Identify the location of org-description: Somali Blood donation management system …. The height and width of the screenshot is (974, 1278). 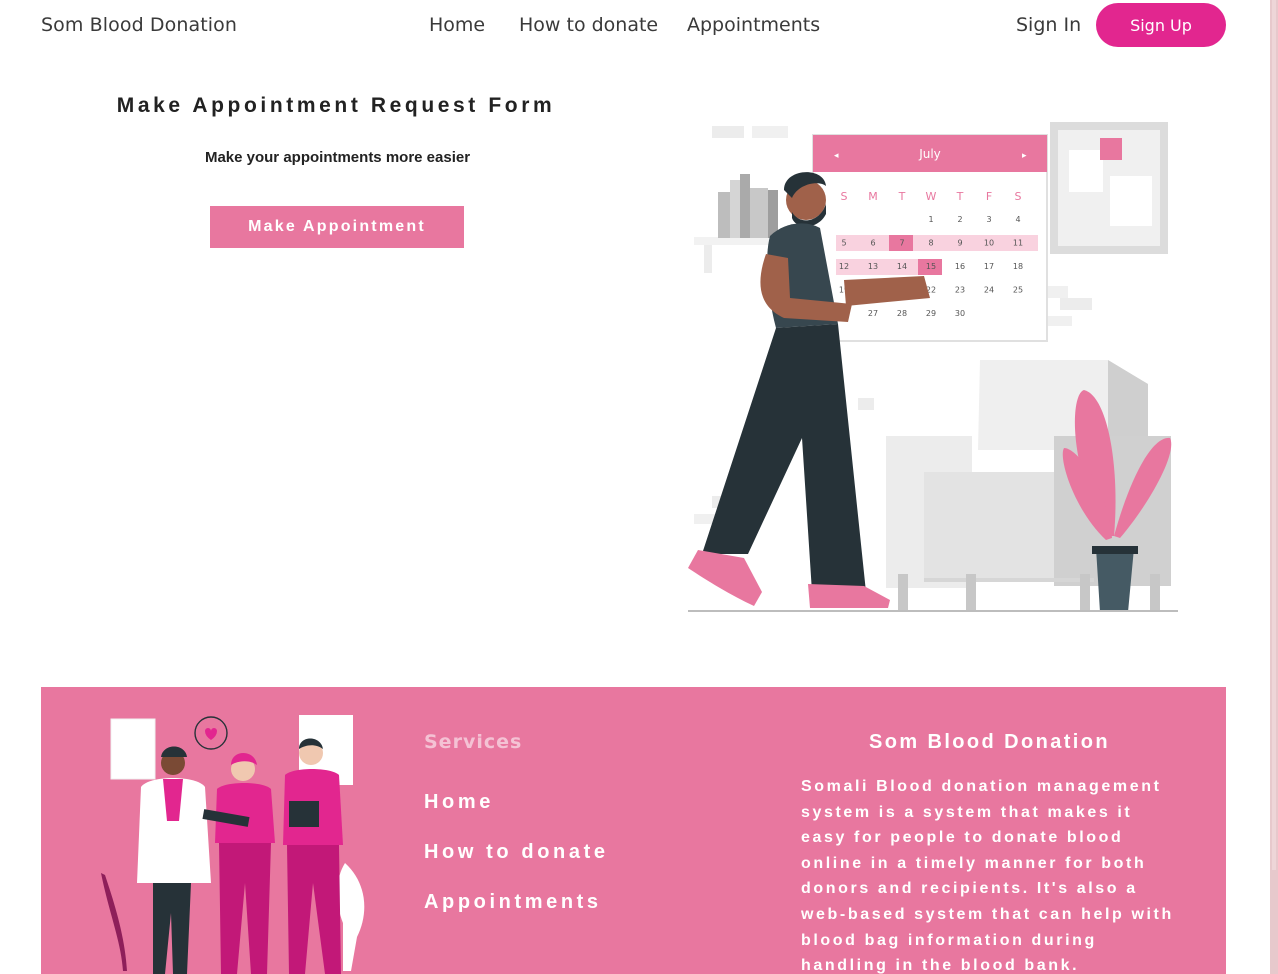
(987, 876).